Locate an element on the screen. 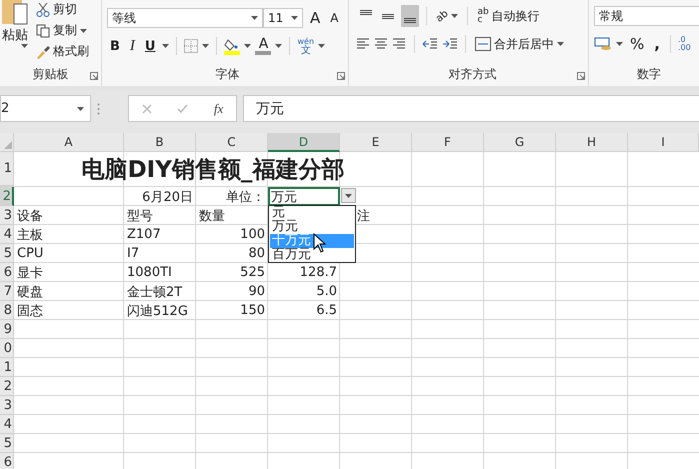  align-center-icon is located at coordinates (382, 44).